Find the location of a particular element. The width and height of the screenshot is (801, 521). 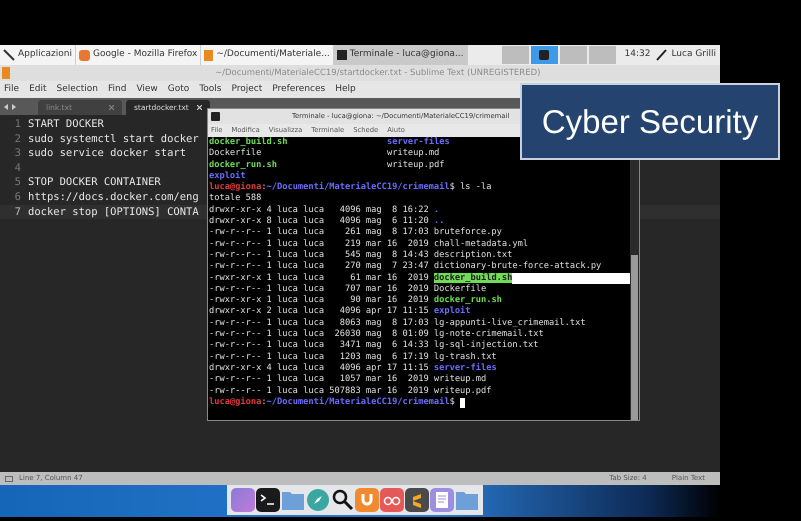

terminal-text: -rw-r--r-- 1 luca luca 219 mar 16 2019 chall-metadata.yml is located at coordinates (368, 243).